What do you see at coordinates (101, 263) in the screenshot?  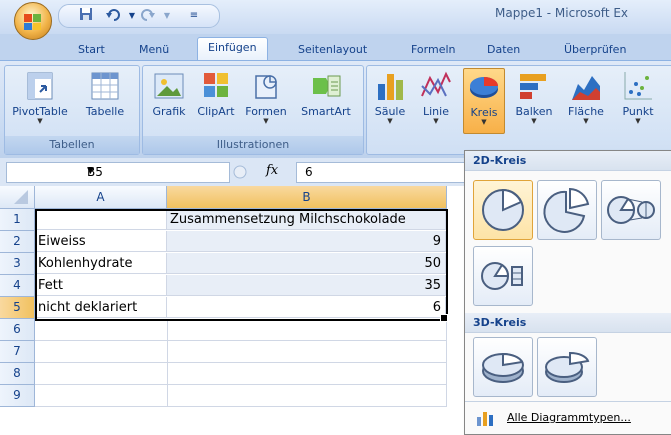 I see `cell-a3: Kohlenhydrate` at bounding box center [101, 263].